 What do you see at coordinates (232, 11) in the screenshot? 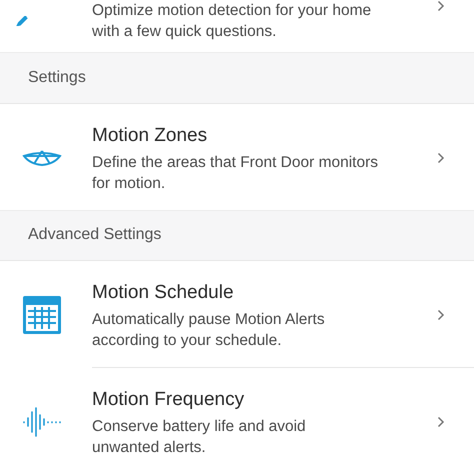
I see `row-description: Optimize motion detection for your home` at bounding box center [232, 11].